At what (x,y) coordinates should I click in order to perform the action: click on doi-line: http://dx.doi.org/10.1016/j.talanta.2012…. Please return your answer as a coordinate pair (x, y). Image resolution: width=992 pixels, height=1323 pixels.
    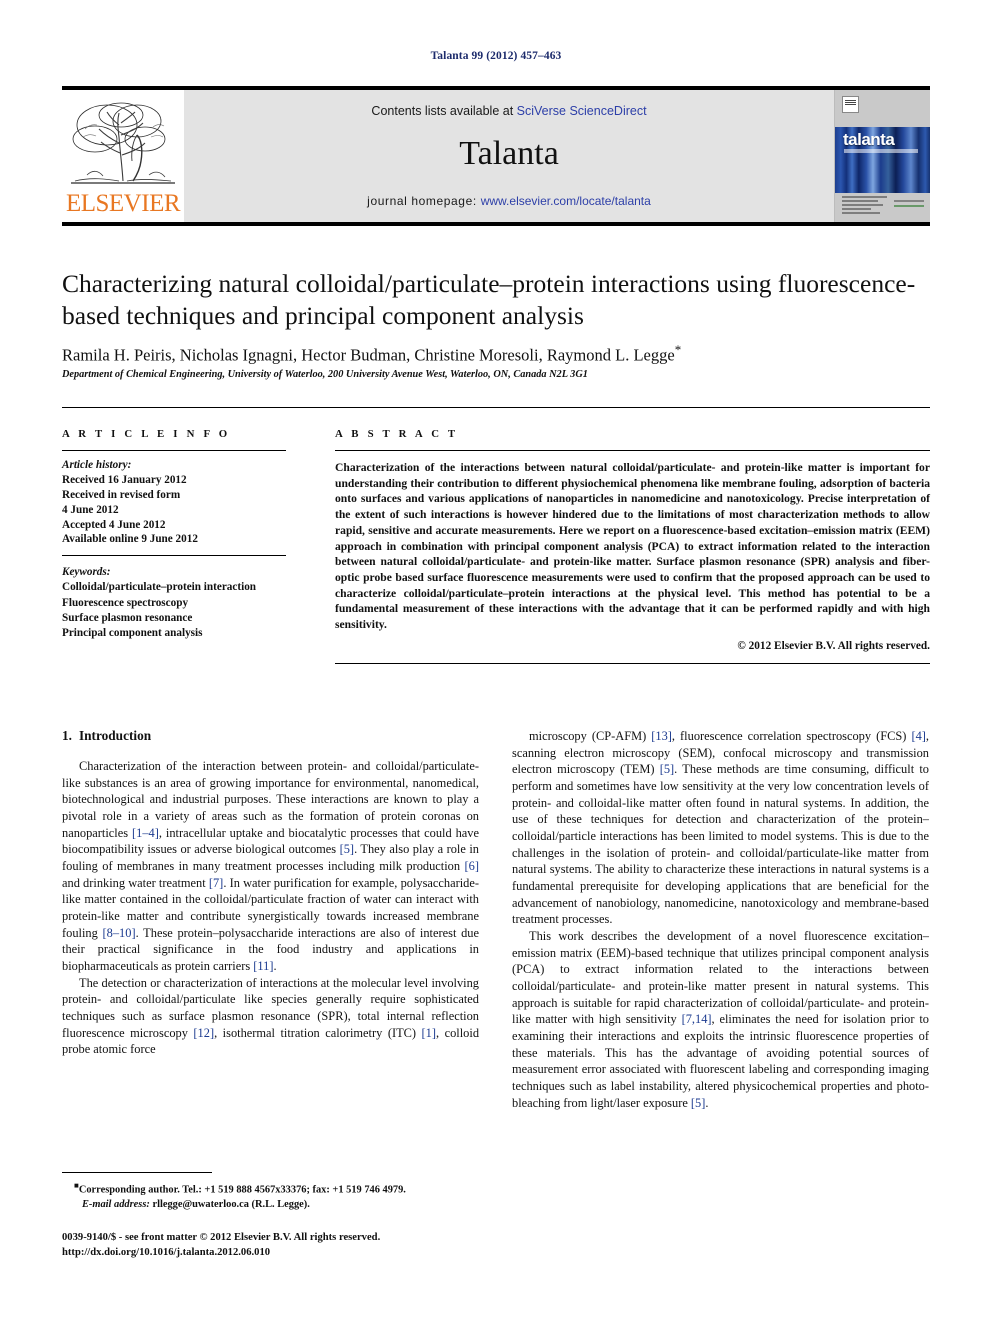
    Looking at the image, I should click on (292, 1252).